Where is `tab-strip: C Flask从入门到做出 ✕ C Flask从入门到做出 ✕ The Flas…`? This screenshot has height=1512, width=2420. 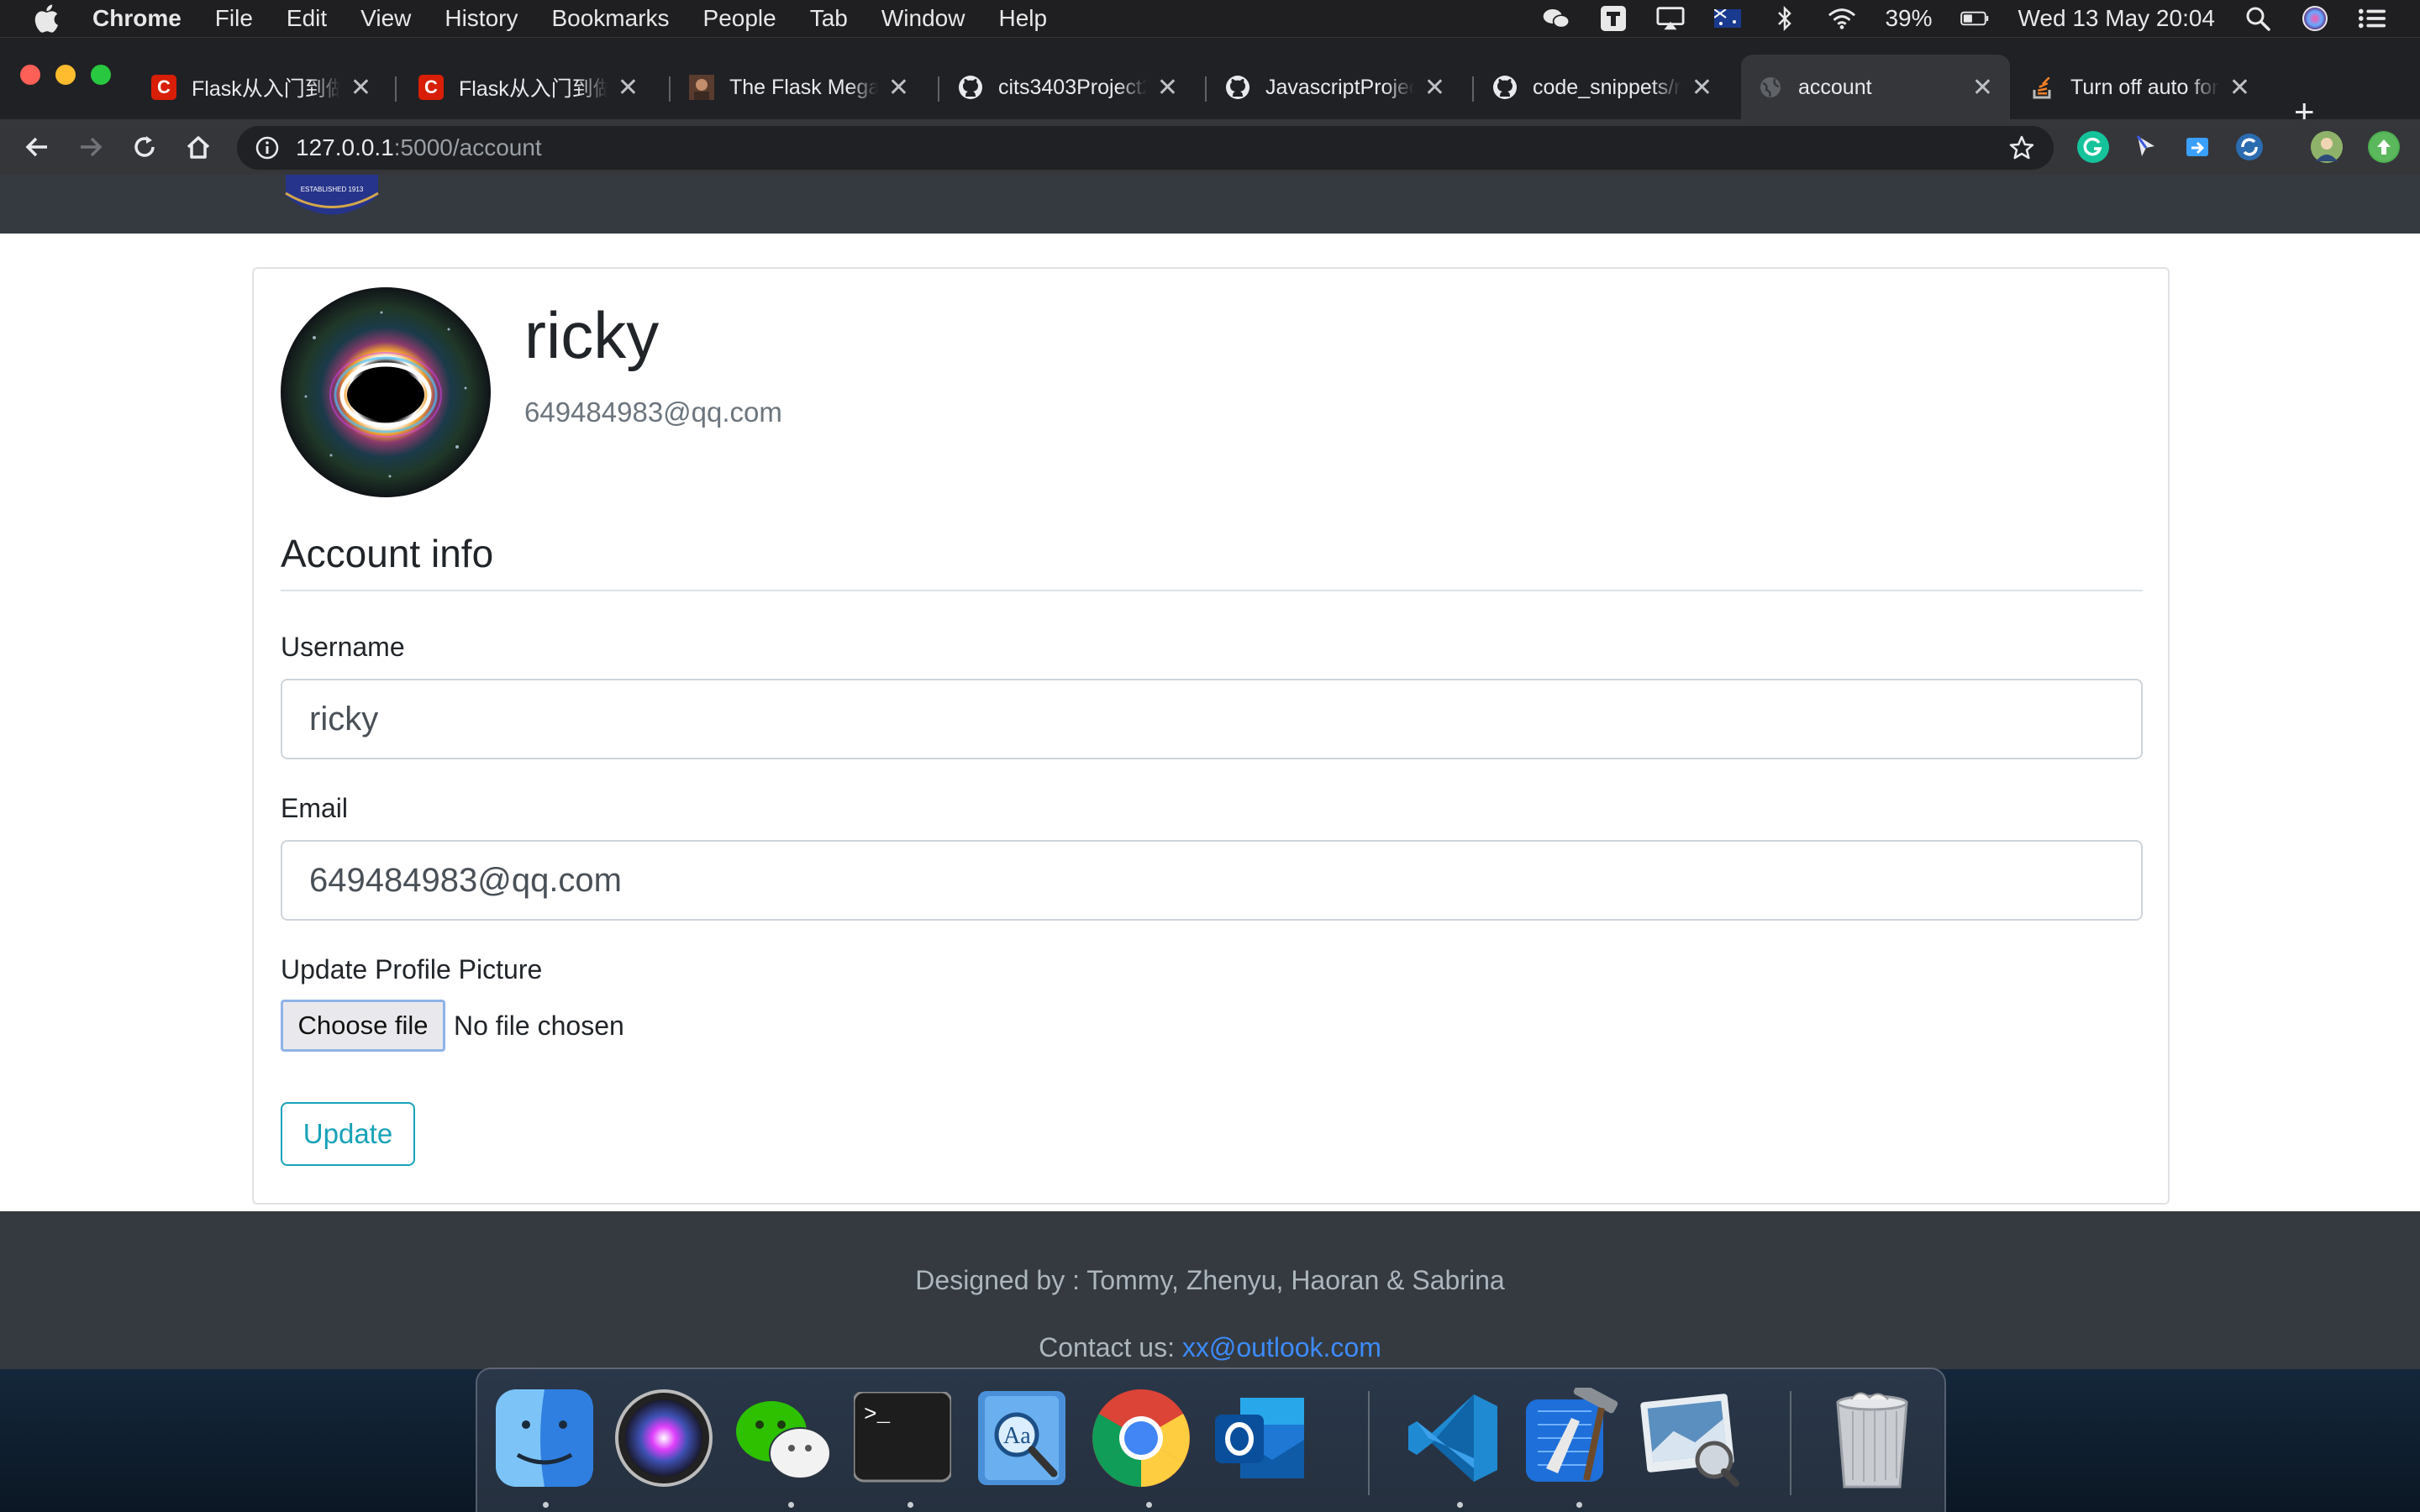
tab-strip: C Flask从入门到做出 ✕ C Flask从入门到做出 ✕ The Flas… is located at coordinates (1210, 84).